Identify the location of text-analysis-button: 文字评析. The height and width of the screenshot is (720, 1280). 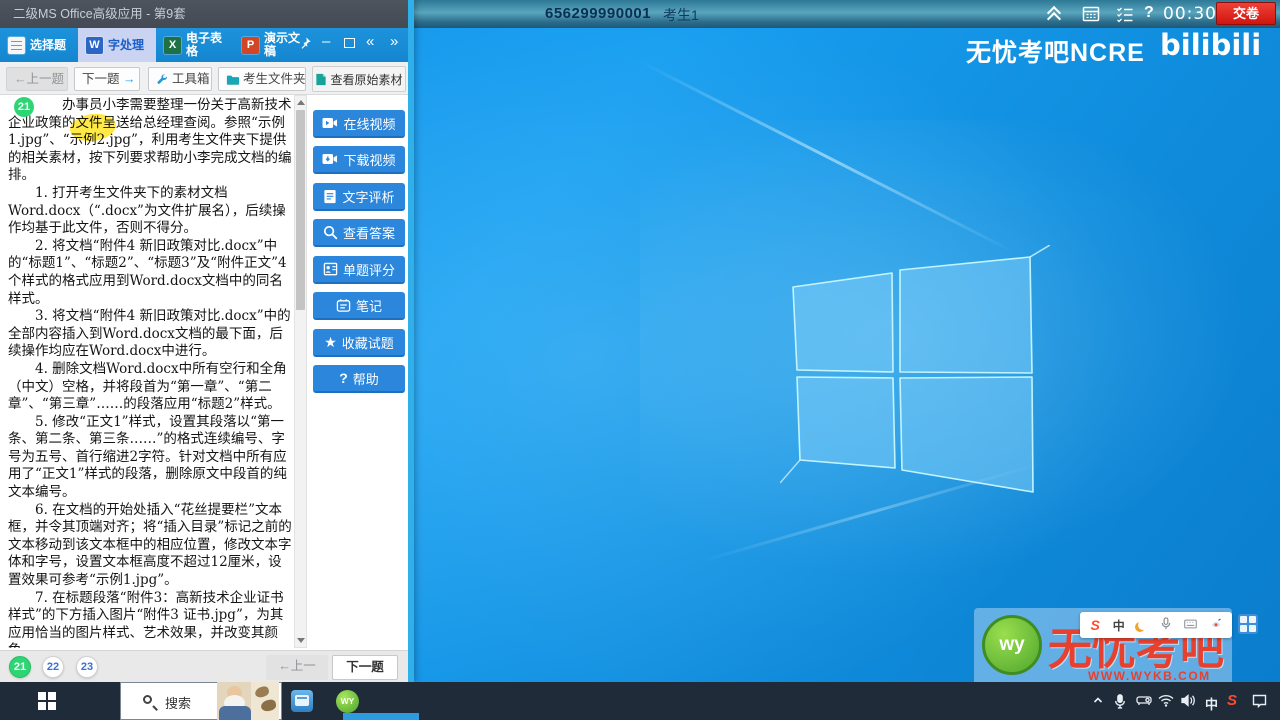
(359, 197).